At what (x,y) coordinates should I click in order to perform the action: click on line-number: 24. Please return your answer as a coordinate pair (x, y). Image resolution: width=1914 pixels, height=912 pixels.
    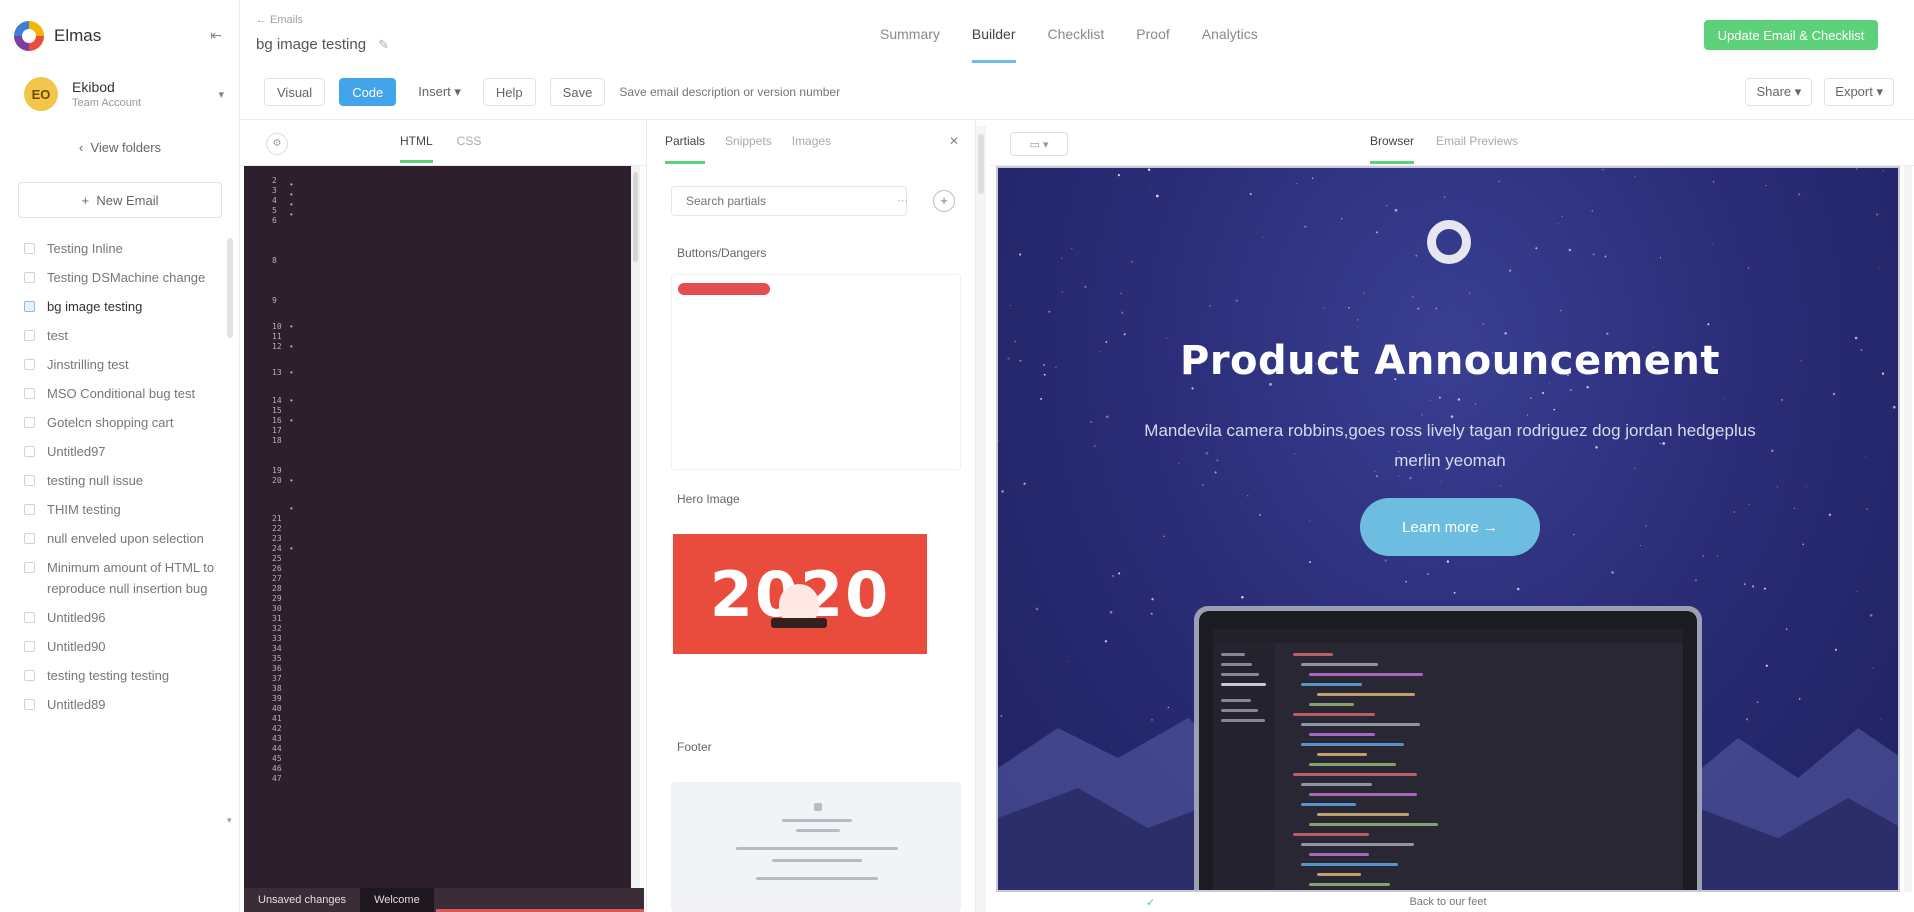
    Looking at the image, I should click on (277, 548).